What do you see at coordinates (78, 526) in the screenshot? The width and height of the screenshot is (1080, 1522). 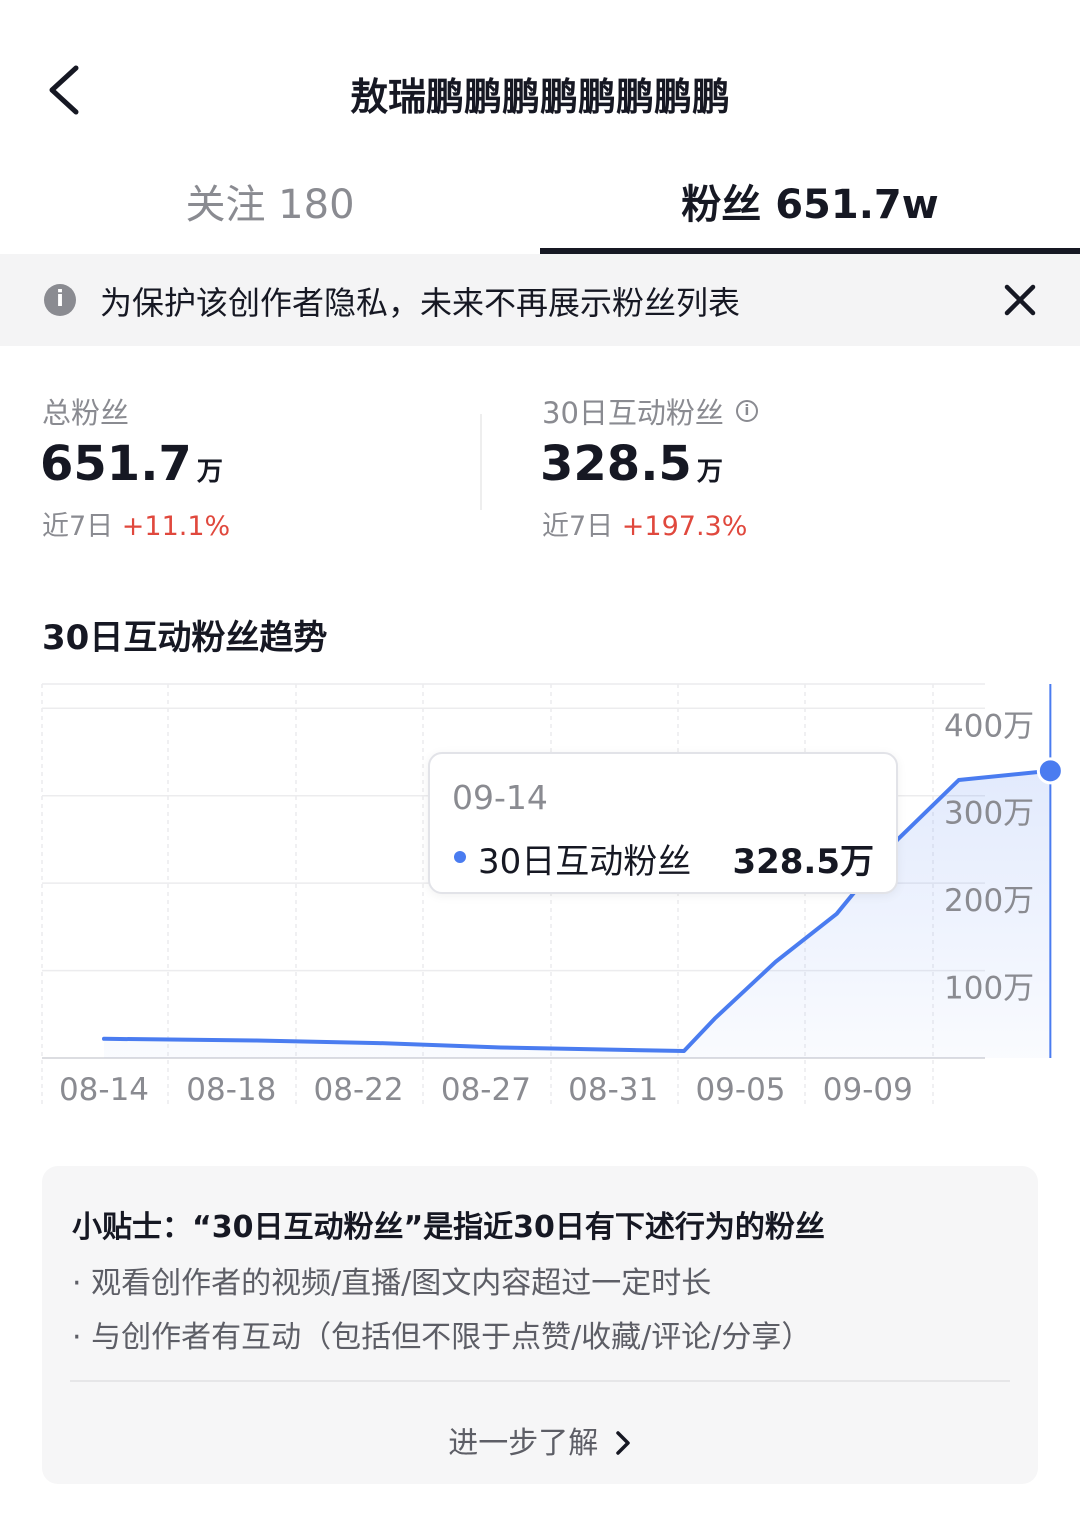 I see `total-fans-period: 近7日` at bounding box center [78, 526].